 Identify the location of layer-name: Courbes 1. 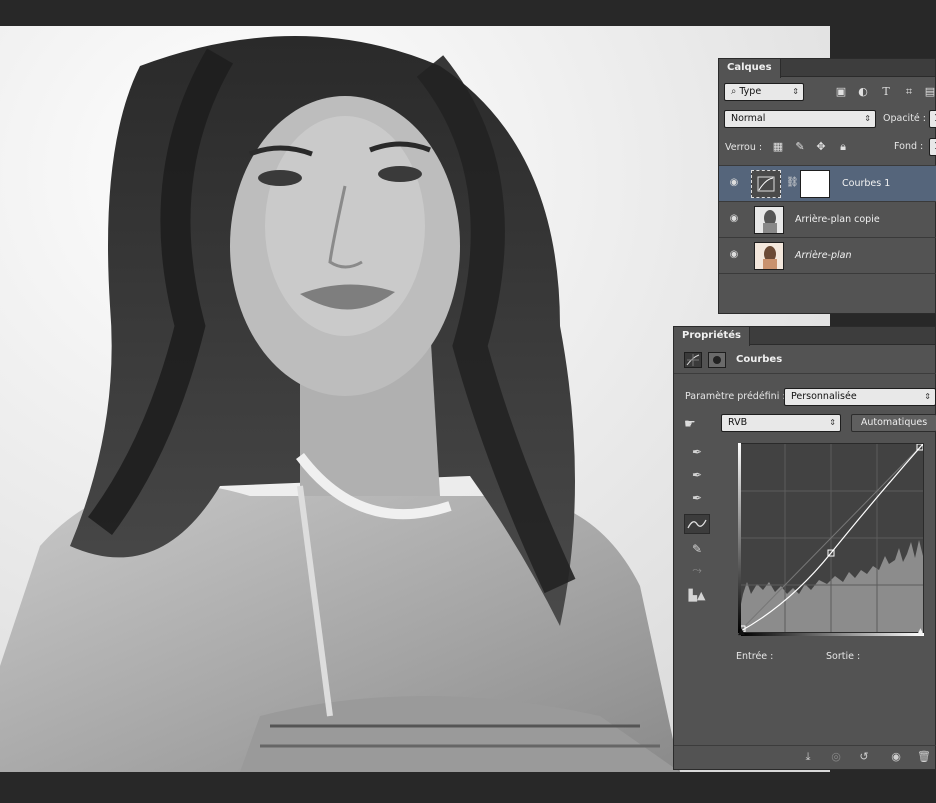
(866, 183).